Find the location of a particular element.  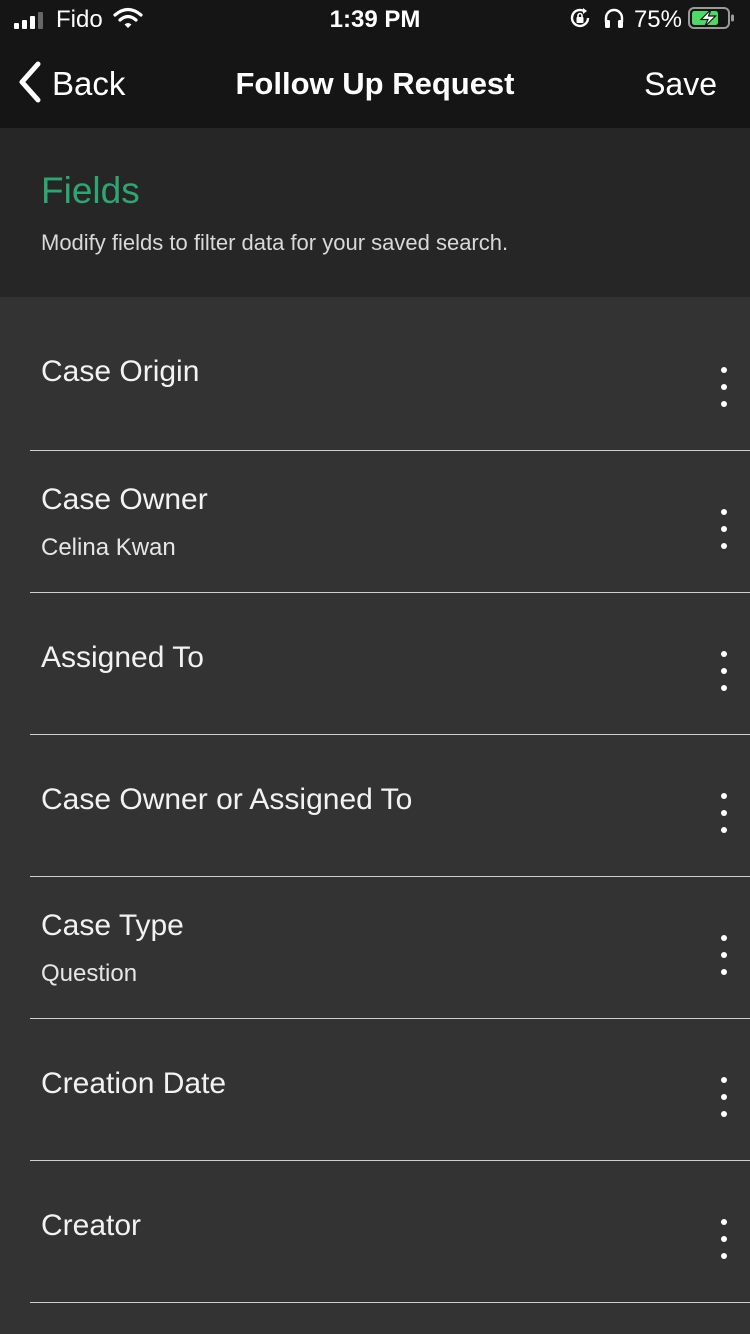

orientation-lock-icon is located at coordinates (580, 20).